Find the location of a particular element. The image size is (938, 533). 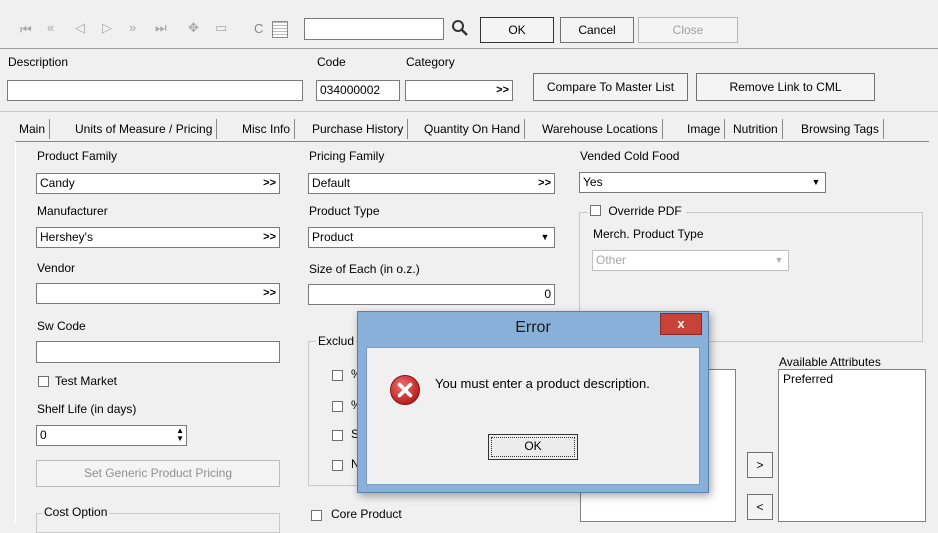

search-input is located at coordinates (374, 29).